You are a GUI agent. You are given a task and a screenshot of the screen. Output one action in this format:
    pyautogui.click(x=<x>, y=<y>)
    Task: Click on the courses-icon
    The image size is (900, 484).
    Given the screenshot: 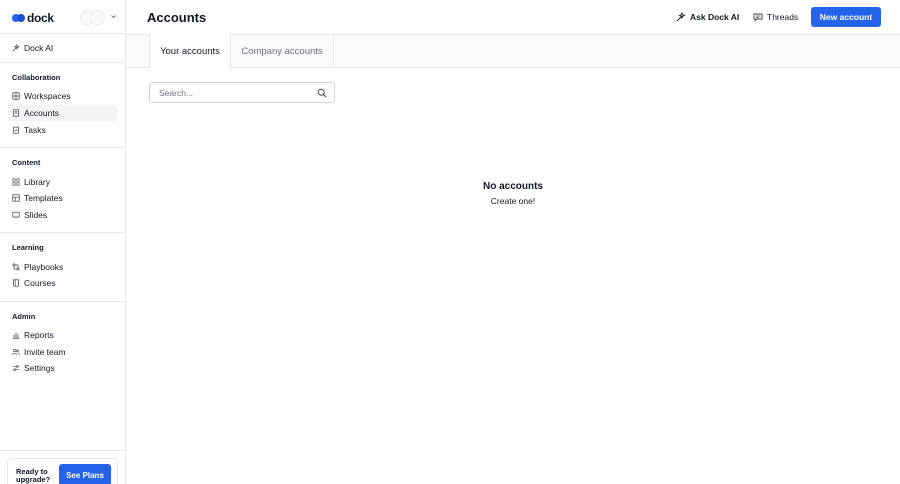 What is the action you would take?
    pyautogui.click(x=16, y=283)
    